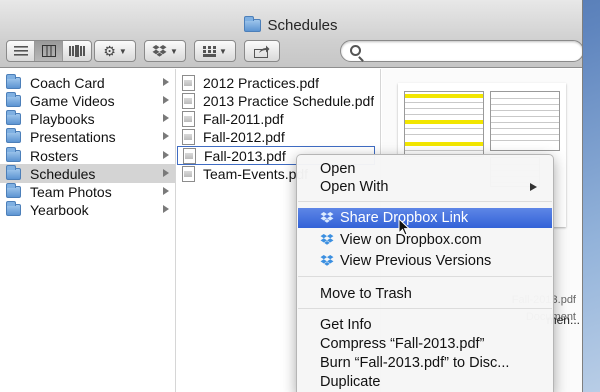  I want to click on file-item-label: 2012 Practices.pdf, so click(261, 82).